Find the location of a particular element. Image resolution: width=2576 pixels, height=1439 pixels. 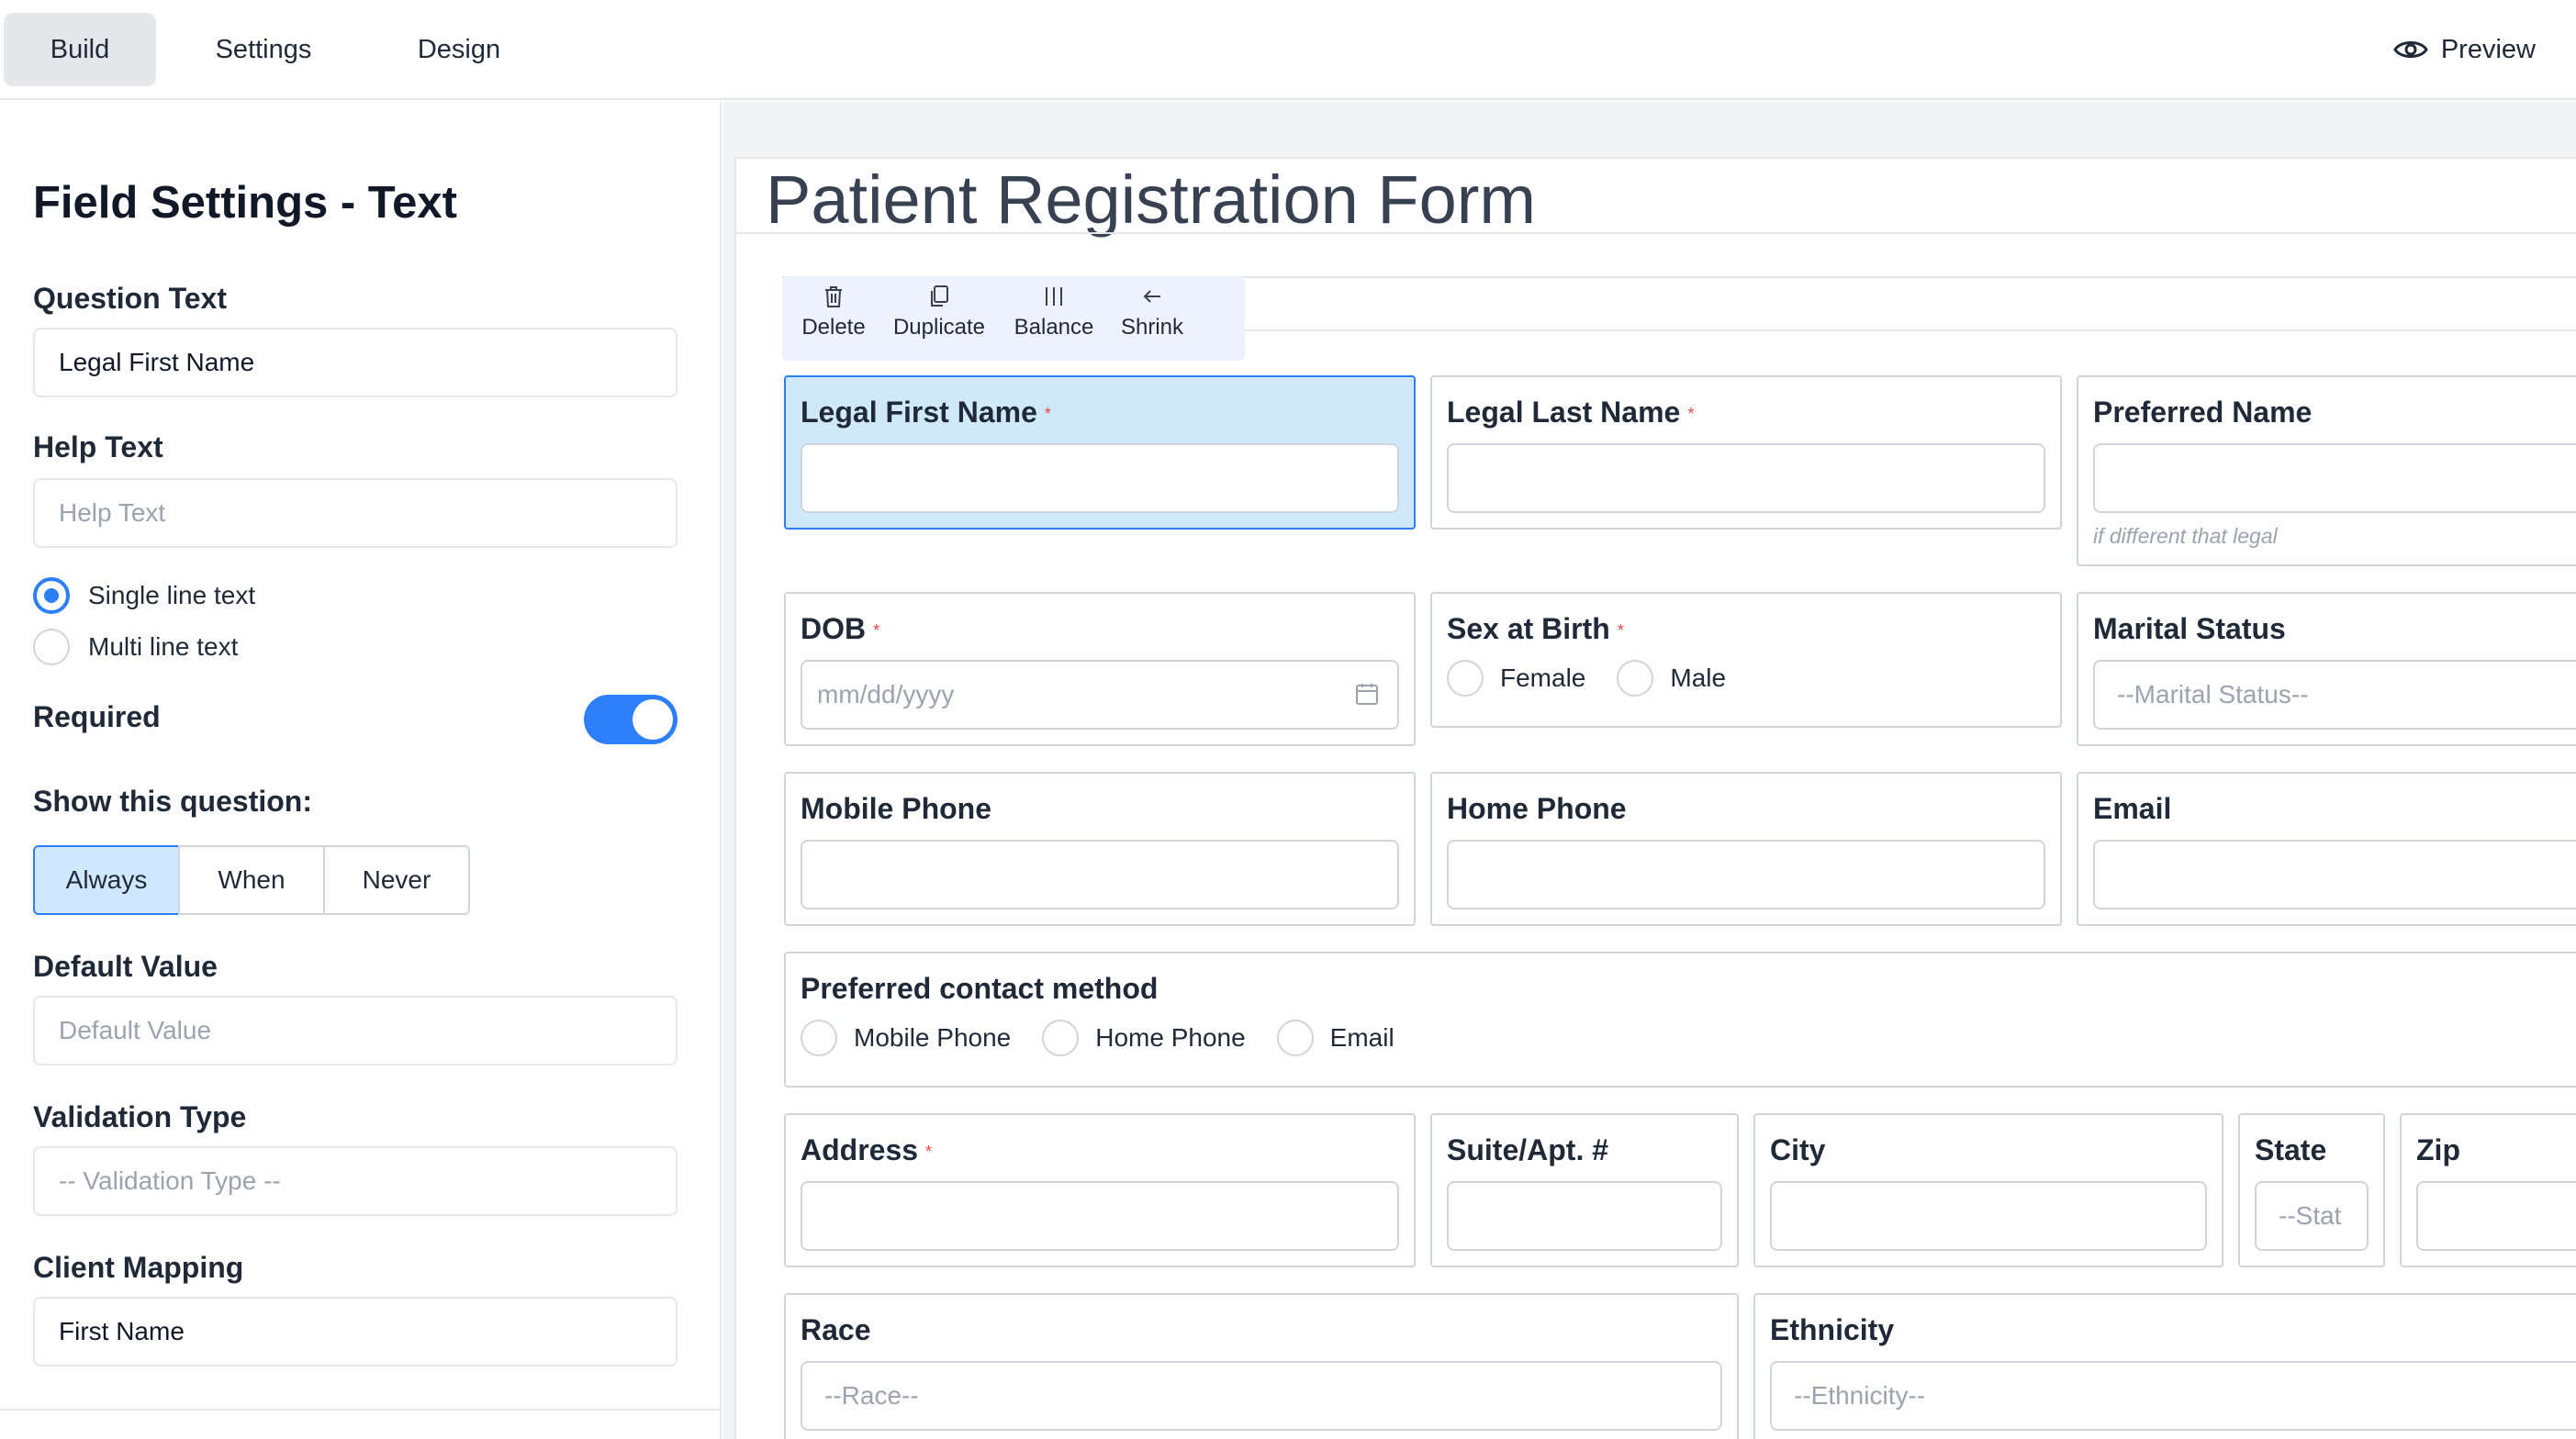

field-label: Legal First Name * is located at coordinates (926, 413).